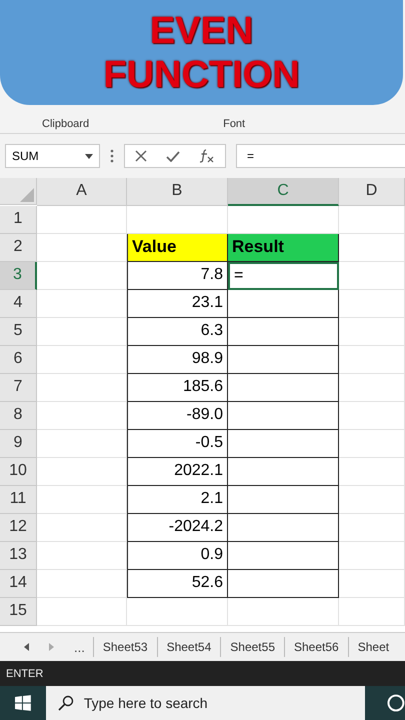 The image size is (405, 720). What do you see at coordinates (373, 647) in the screenshot?
I see `sheet-tab: Sheet` at bounding box center [373, 647].